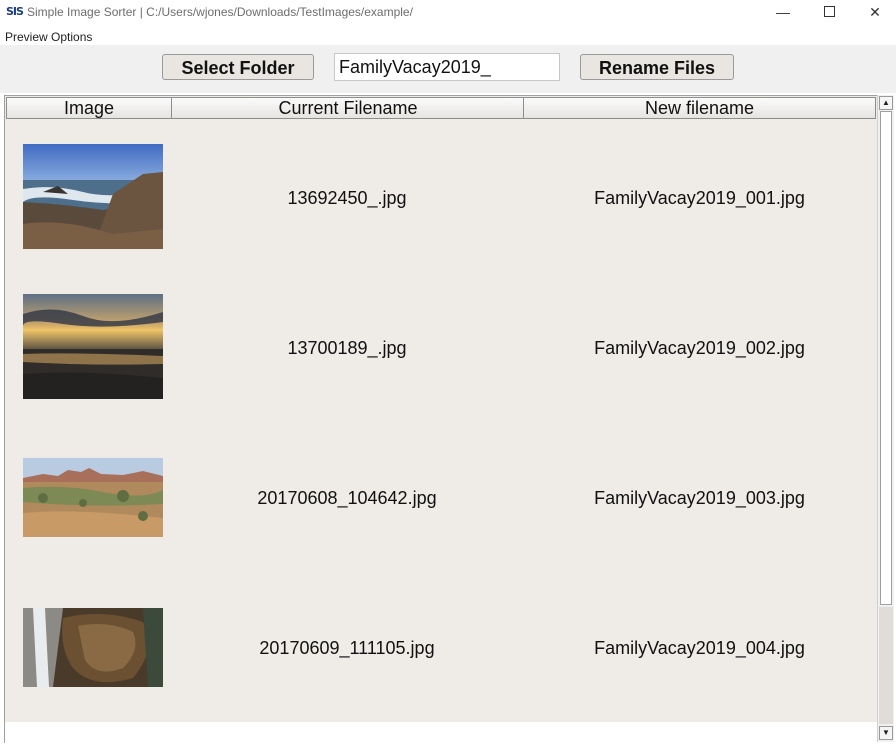 The width and height of the screenshot is (896, 745). Describe the element at coordinates (699, 648) in the screenshot. I see `new-filename-cell: FamilyVacay2019_004.jpg` at that location.